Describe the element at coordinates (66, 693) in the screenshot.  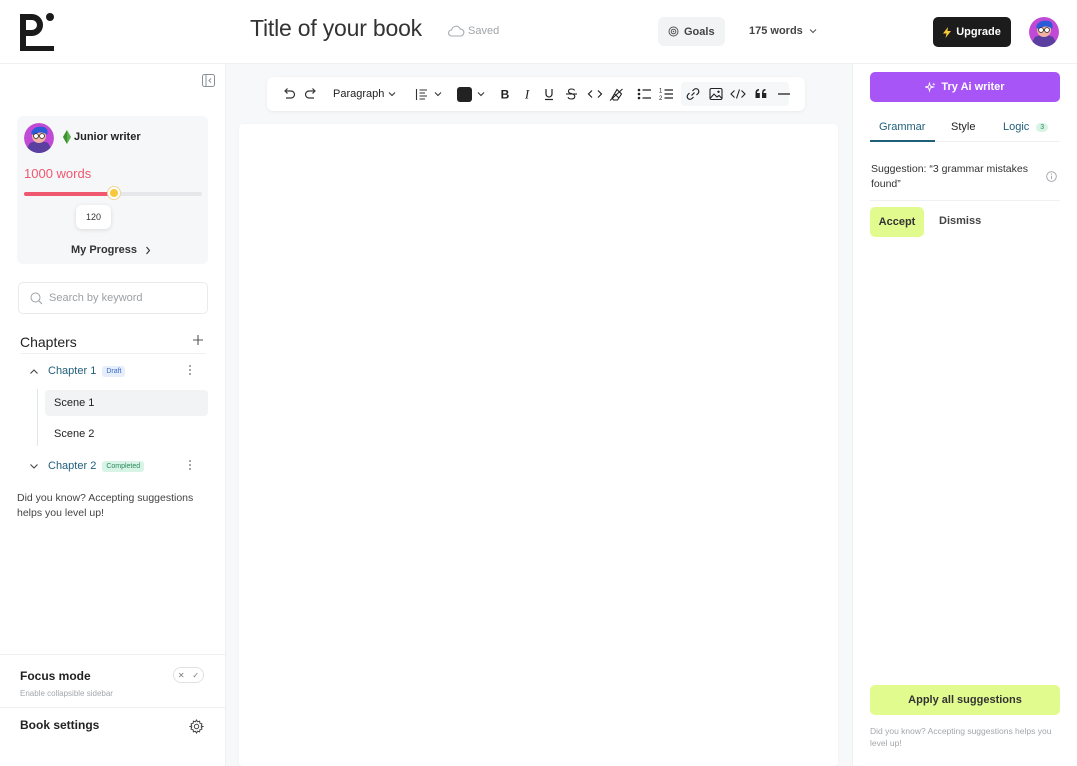
I see `focus-mode-subtitle: Enable collapsible sidebar` at that location.